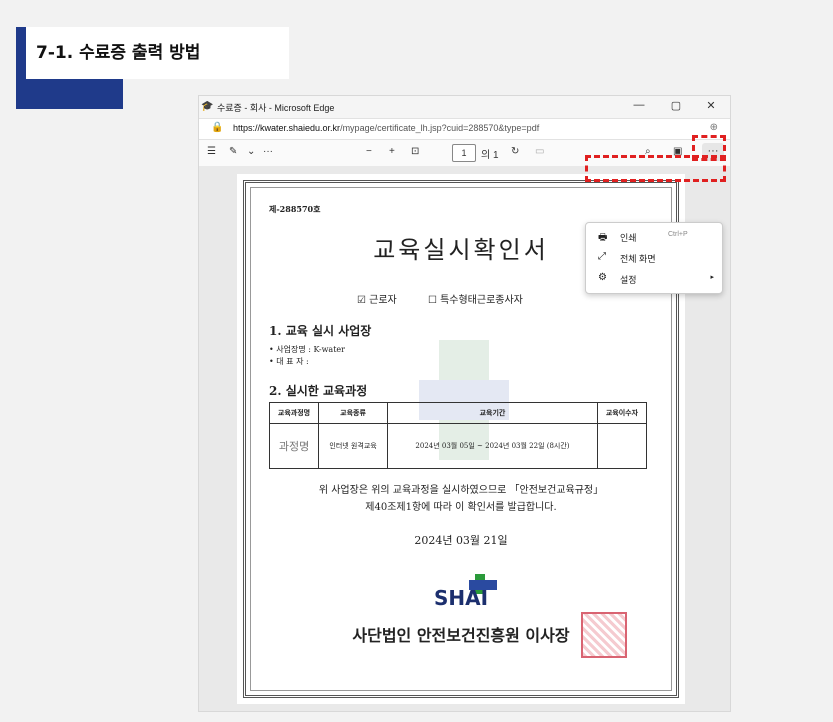  I want to click on menu-item-fullscreen: ⤢ 전체 화면, so click(654, 258).